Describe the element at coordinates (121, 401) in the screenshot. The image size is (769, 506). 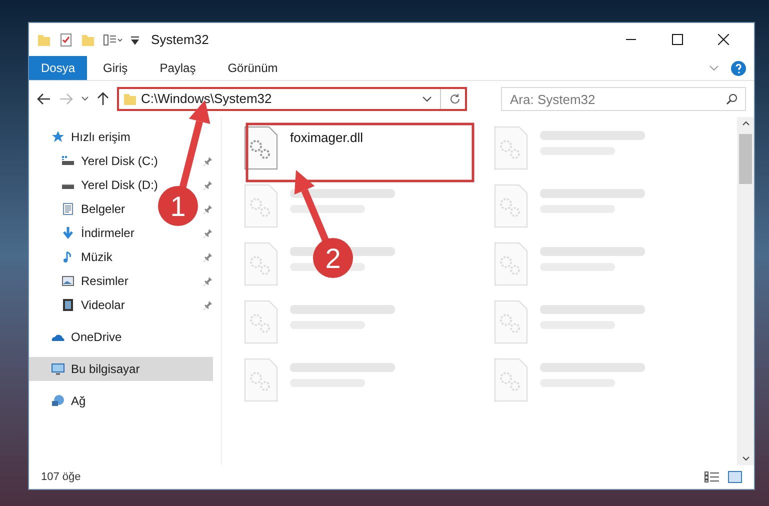
I see `sidebar-item: Ağ` at that location.